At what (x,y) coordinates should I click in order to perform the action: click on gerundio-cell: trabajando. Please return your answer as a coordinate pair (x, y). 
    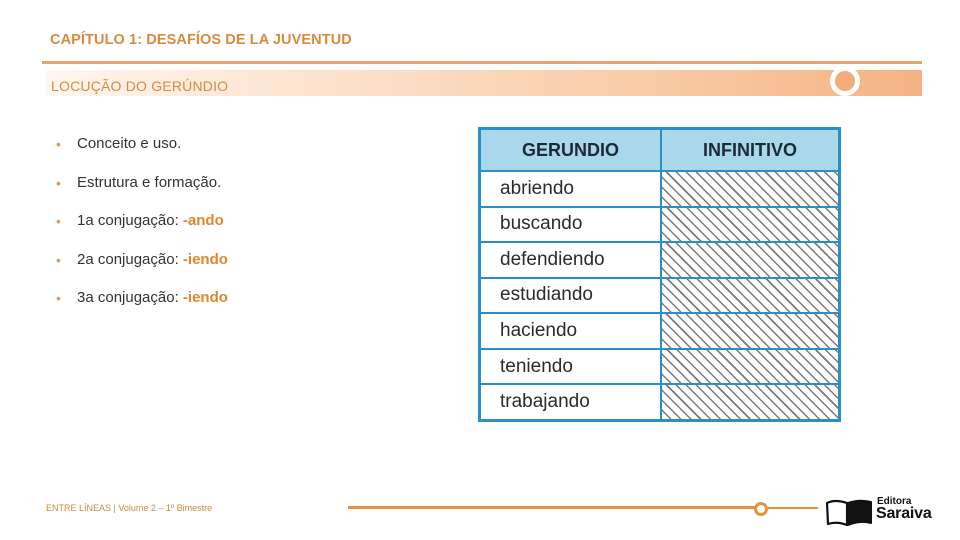
    Looking at the image, I should click on (570, 403).